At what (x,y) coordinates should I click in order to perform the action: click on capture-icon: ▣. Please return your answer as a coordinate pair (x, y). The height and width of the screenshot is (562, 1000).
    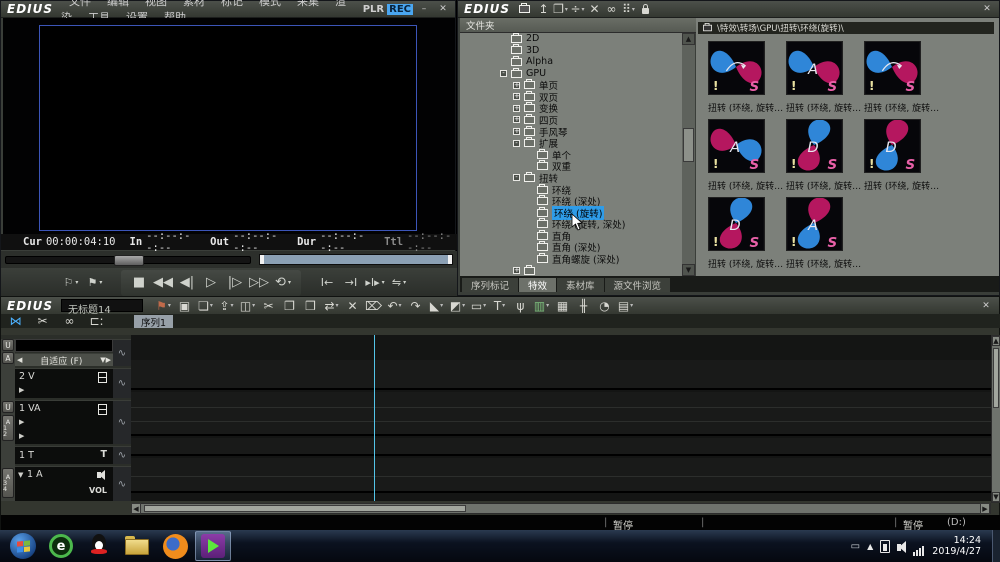
    Looking at the image, I should click on (184, 305).